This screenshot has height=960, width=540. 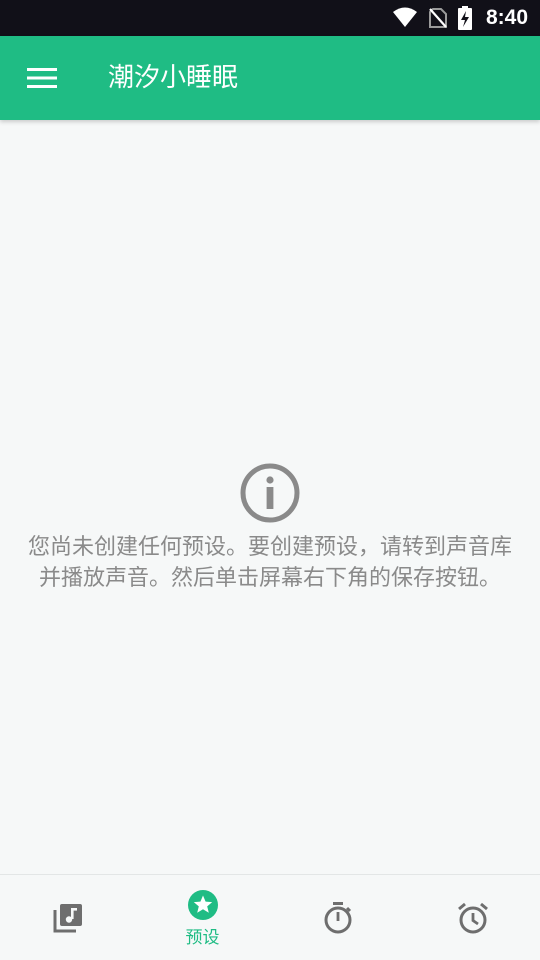 I want to click on nav-item-alarm, so click(x=472, y=917).